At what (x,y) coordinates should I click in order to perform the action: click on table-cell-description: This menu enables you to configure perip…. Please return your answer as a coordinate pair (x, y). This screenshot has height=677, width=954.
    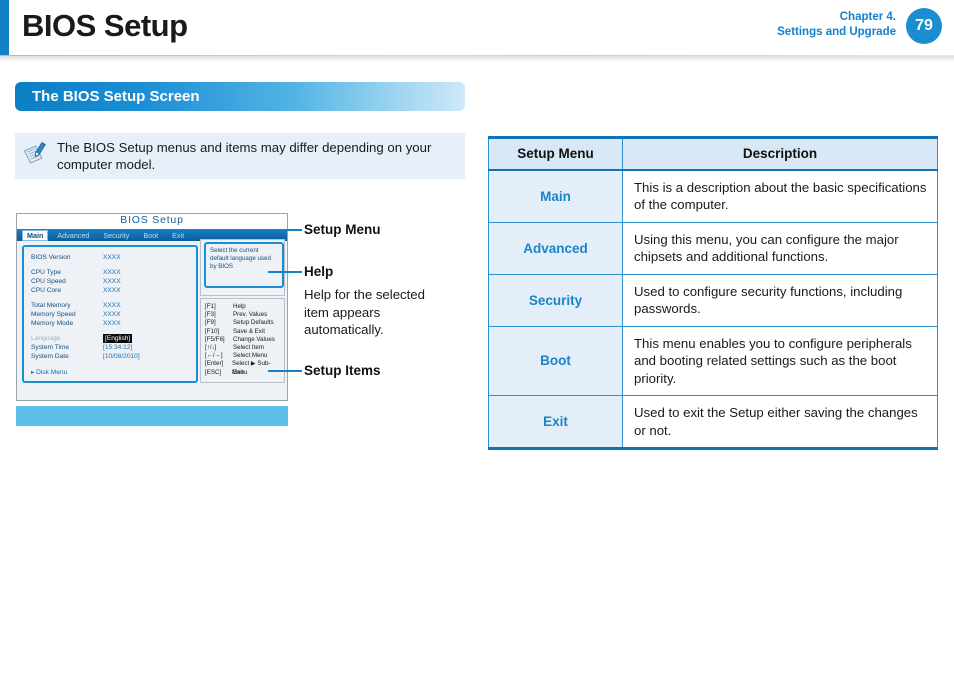
    Looking at the image, I should click on (780, 361).